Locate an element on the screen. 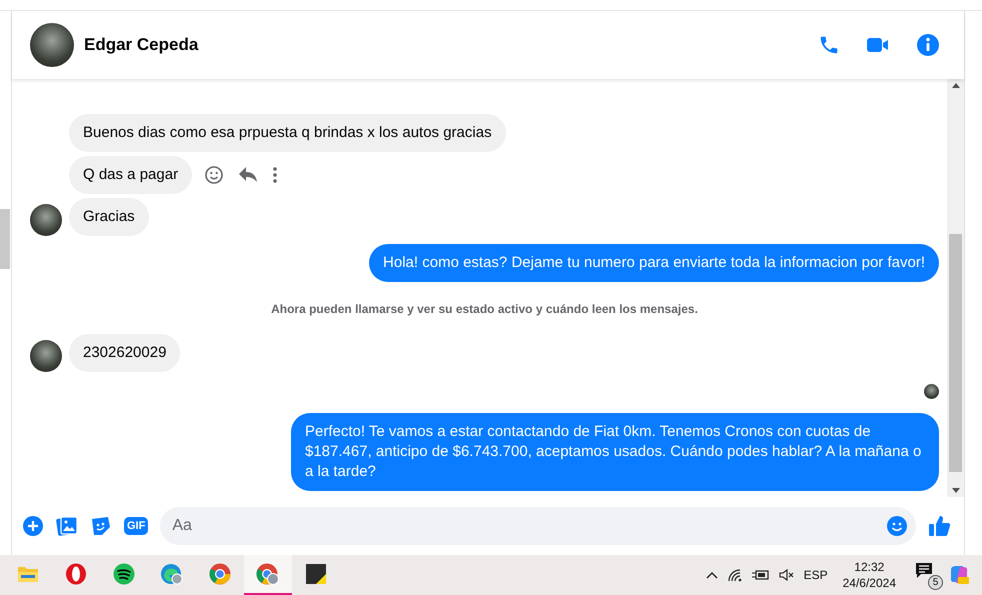 Image resolution: width=982 pixels, height=595 pixels. seen-avatar is located at coordinates (931, 391).